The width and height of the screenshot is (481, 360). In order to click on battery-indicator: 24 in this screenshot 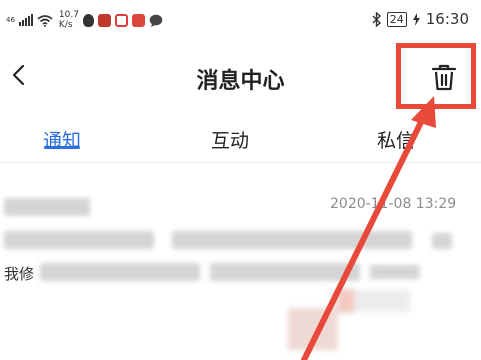, I will do `click(396, 19)`.